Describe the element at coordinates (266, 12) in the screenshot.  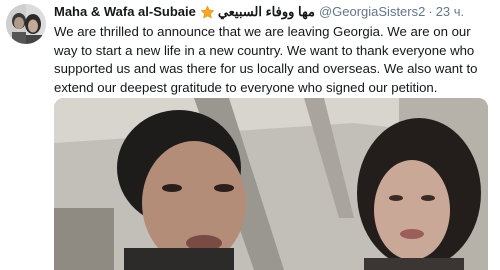
I see `author-name-arabic: مها ووفاء السبيعي` at that location.